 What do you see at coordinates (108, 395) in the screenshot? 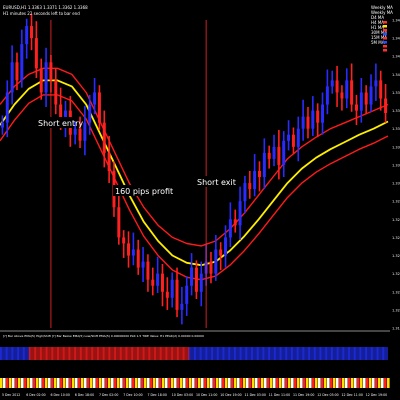
I see `time-tick-label: 7 Dec 02:00` at bounding box center [108, 395].